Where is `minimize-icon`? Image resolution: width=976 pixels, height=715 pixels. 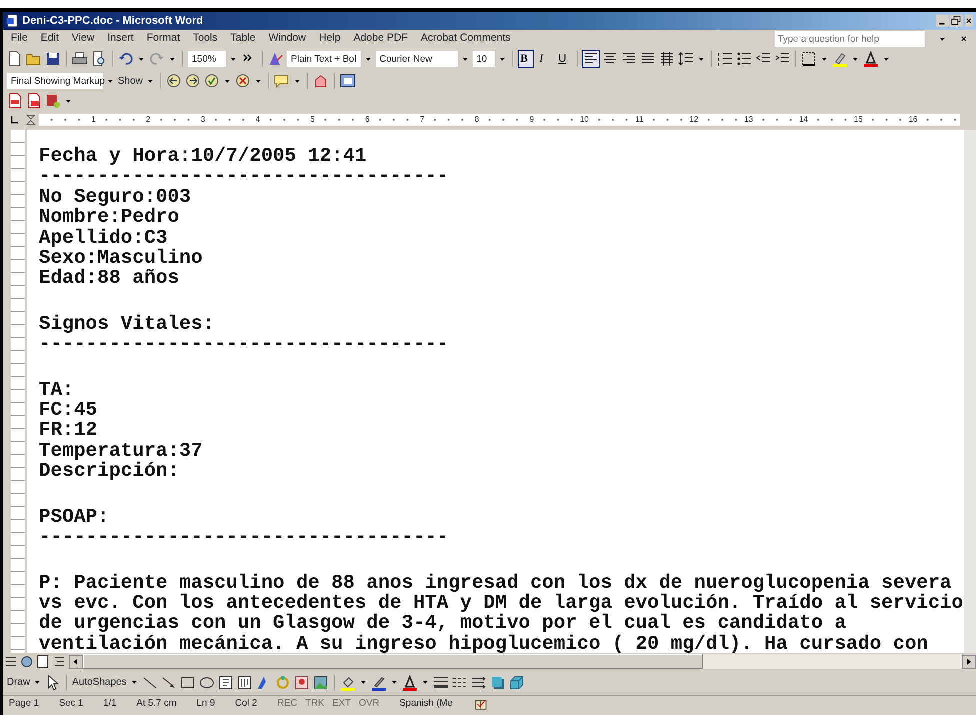
minimize-icon is located at coordinates (942, 21).